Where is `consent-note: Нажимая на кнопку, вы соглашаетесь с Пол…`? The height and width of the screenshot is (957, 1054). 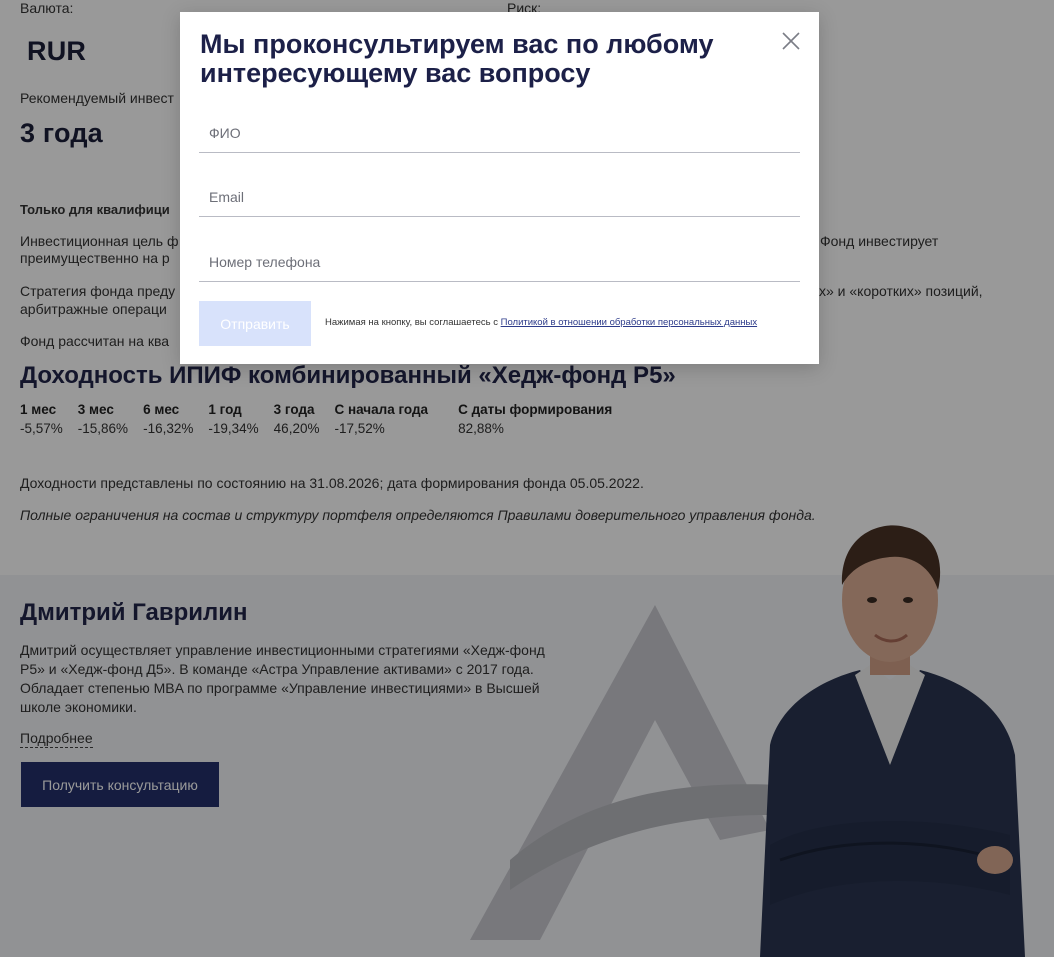 consent-note: Нажимая на кнопку, вы соглашаетесь с Пол… is located at coordinates (541, 322).